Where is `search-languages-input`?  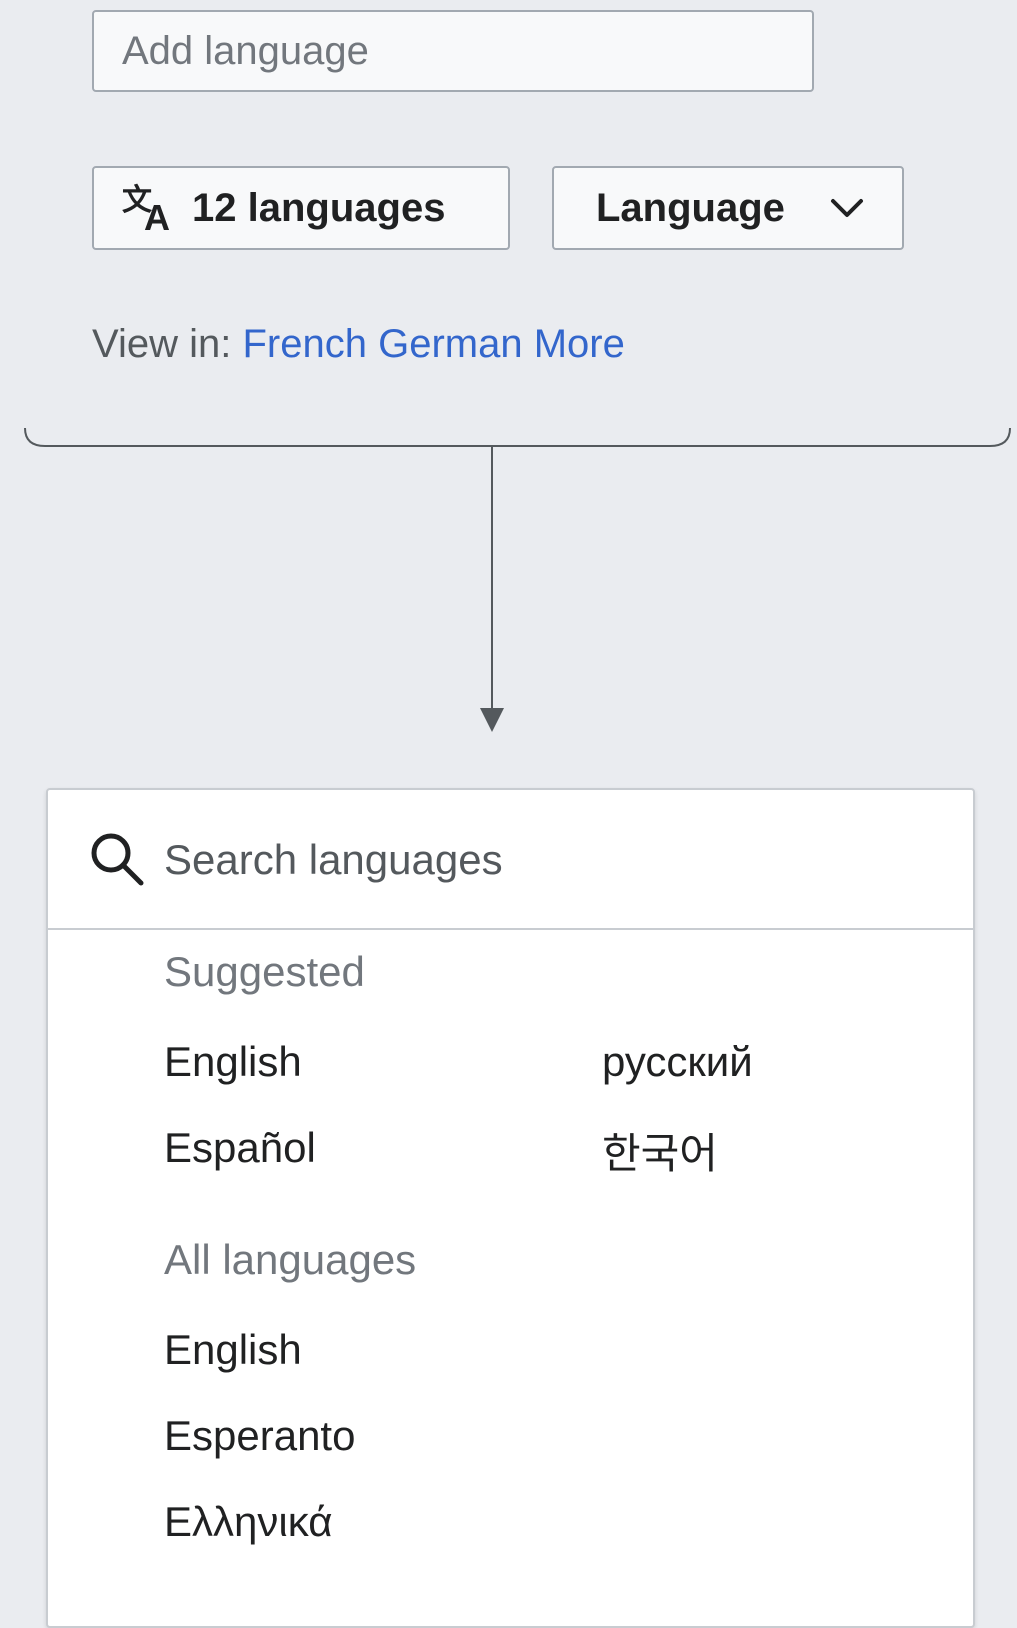
search-languages-input is located at coordinates (544, 860).